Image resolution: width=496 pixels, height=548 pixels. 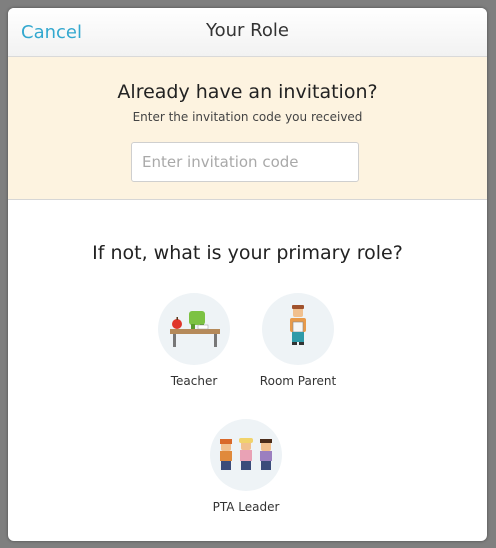 I want to click on role-question: If not, what is your primary role?, so click(x=247, y=253).